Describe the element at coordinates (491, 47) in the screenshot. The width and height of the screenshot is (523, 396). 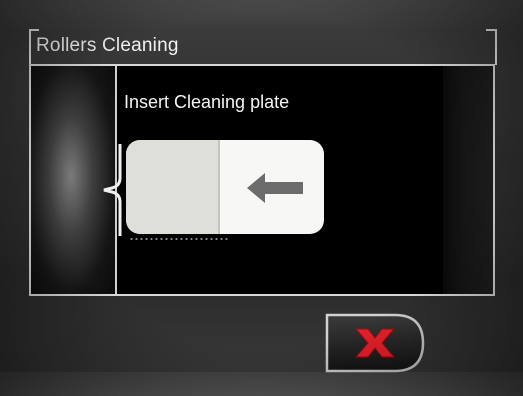
I see `frame-corner-top-right` at that location.